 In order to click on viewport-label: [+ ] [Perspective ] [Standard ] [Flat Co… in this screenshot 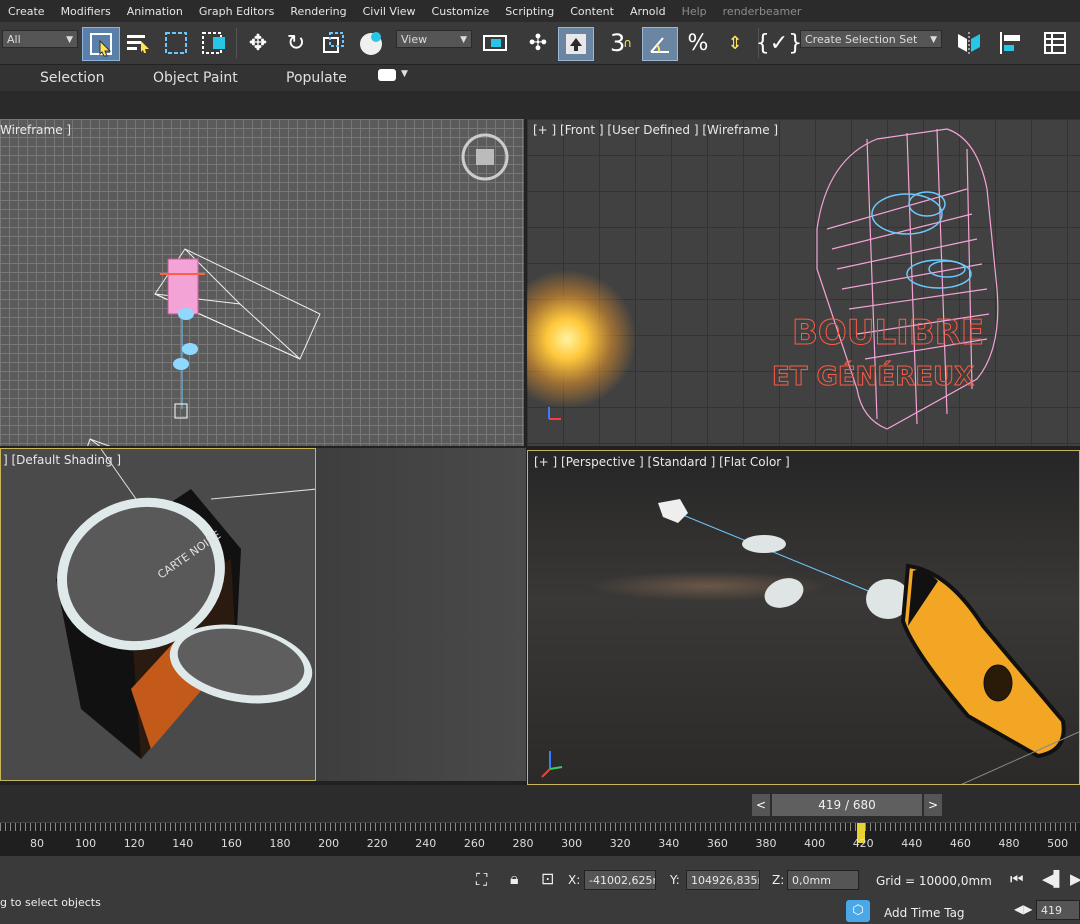, I will do `click(662, 462)`.